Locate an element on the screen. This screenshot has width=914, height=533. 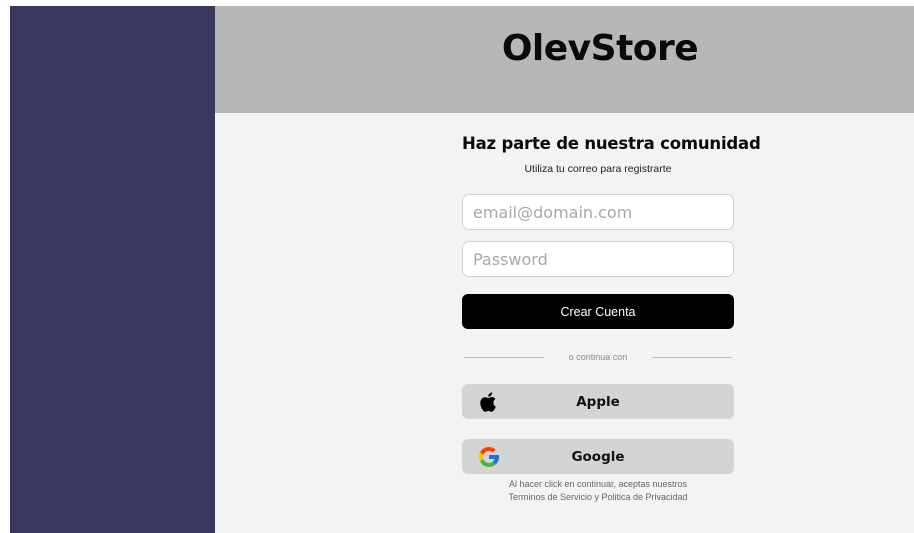
google-signin-button: Google is located at coordinates (598, 456).